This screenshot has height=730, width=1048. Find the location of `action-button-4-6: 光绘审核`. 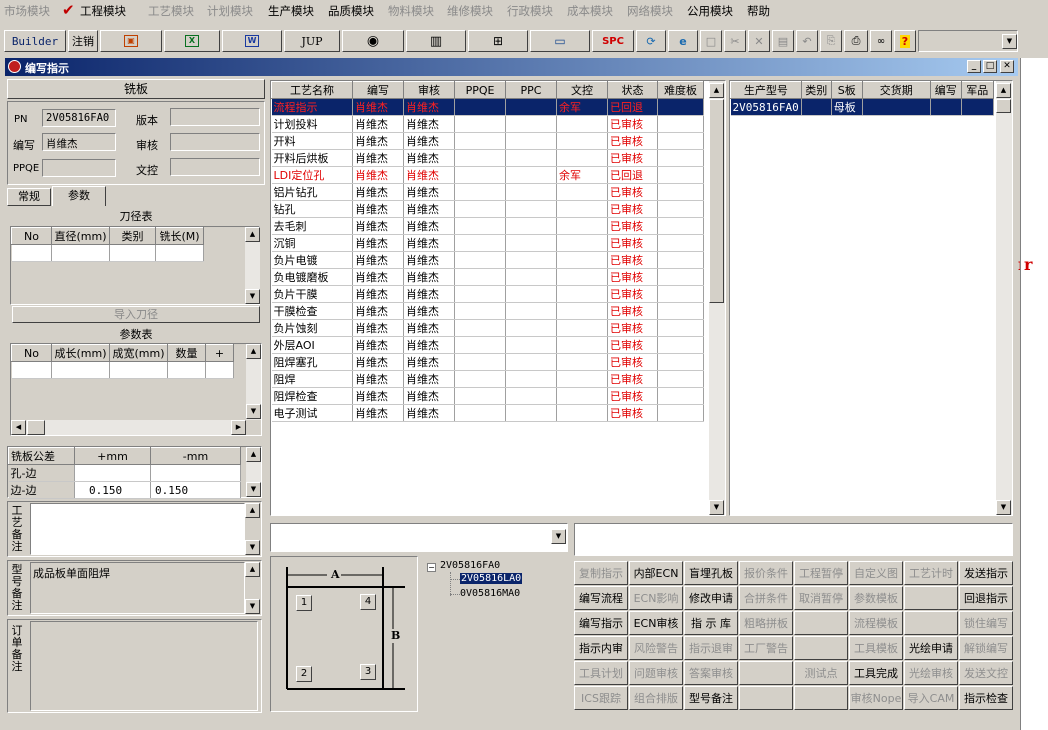

action-button-4-6: 光绘审核 is located at coordinates (931, 673).